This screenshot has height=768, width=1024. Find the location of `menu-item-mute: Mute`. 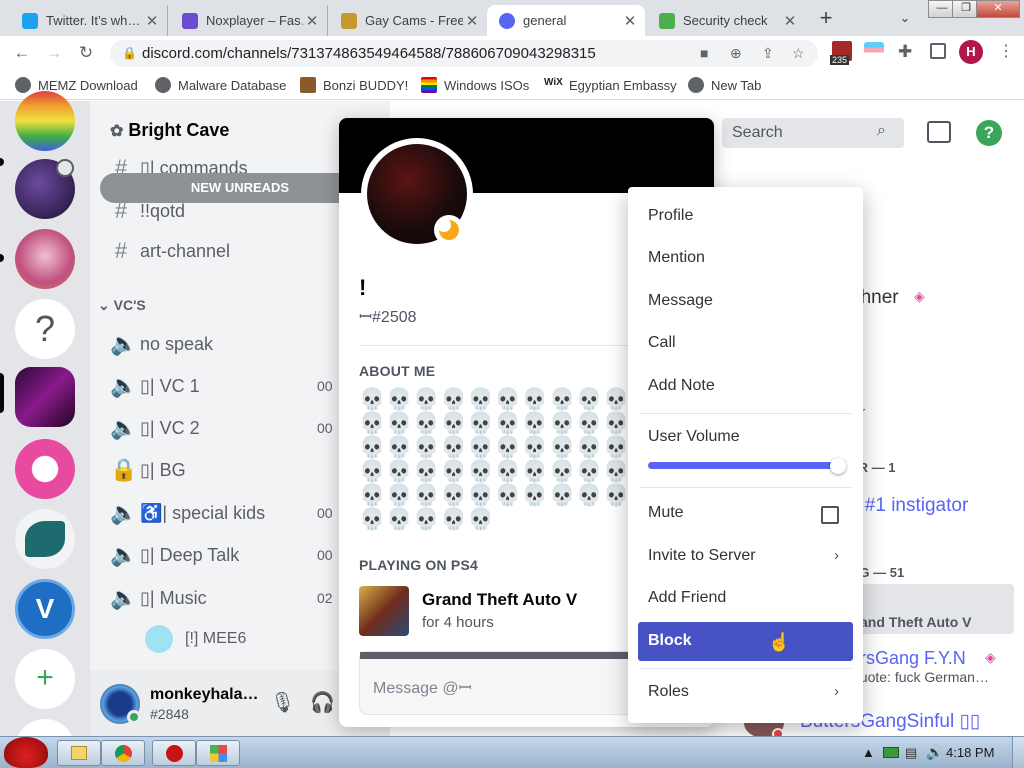

menu-item-mute: Mute is located at coordinates (745, 515).